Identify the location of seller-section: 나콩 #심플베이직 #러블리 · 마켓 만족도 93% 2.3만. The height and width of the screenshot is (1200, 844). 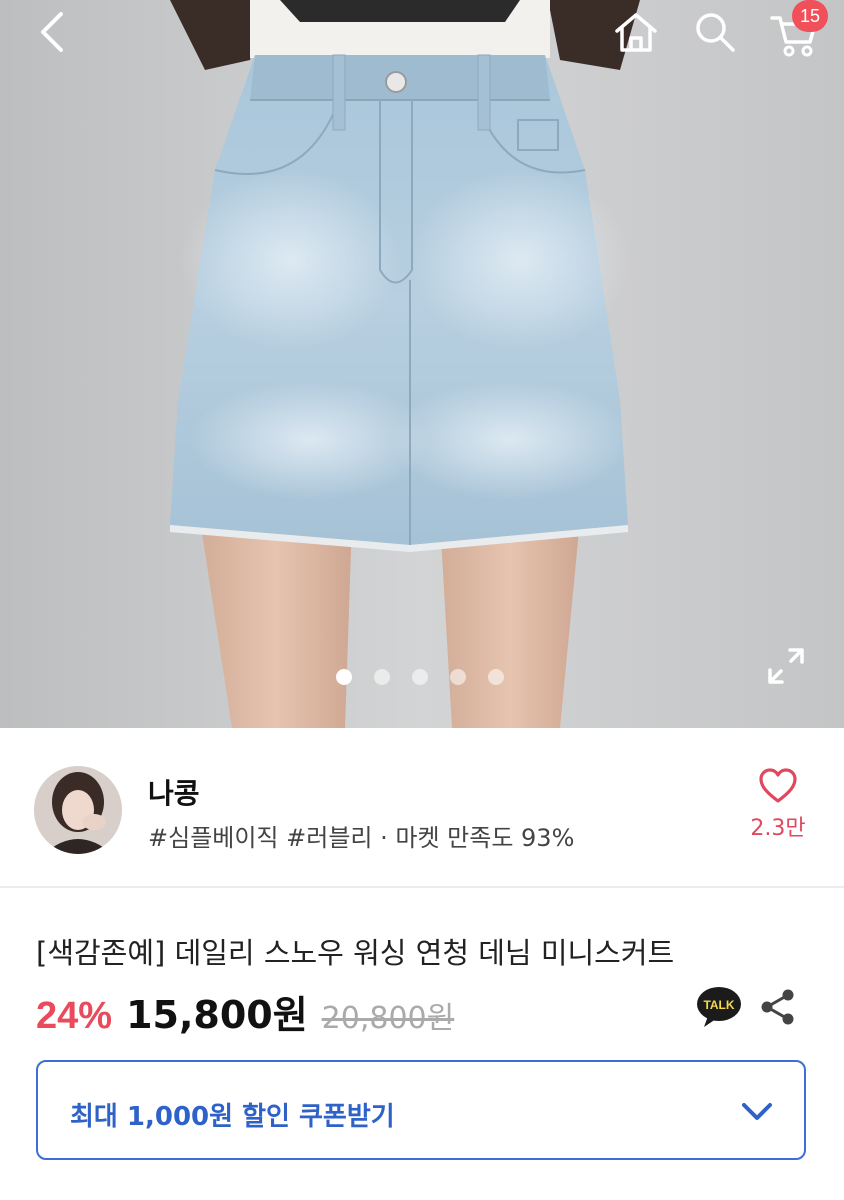
(422, 808).